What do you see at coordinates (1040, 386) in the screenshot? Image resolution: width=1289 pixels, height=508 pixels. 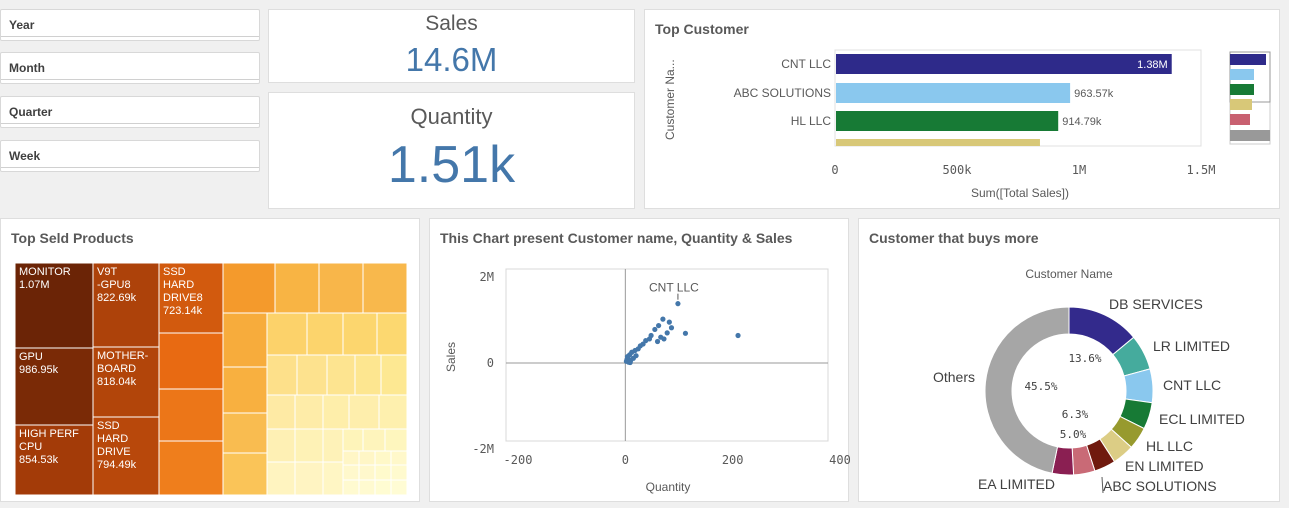 I see `donut-slice-percent: 45.5%` at bounding box center [1040, 386].